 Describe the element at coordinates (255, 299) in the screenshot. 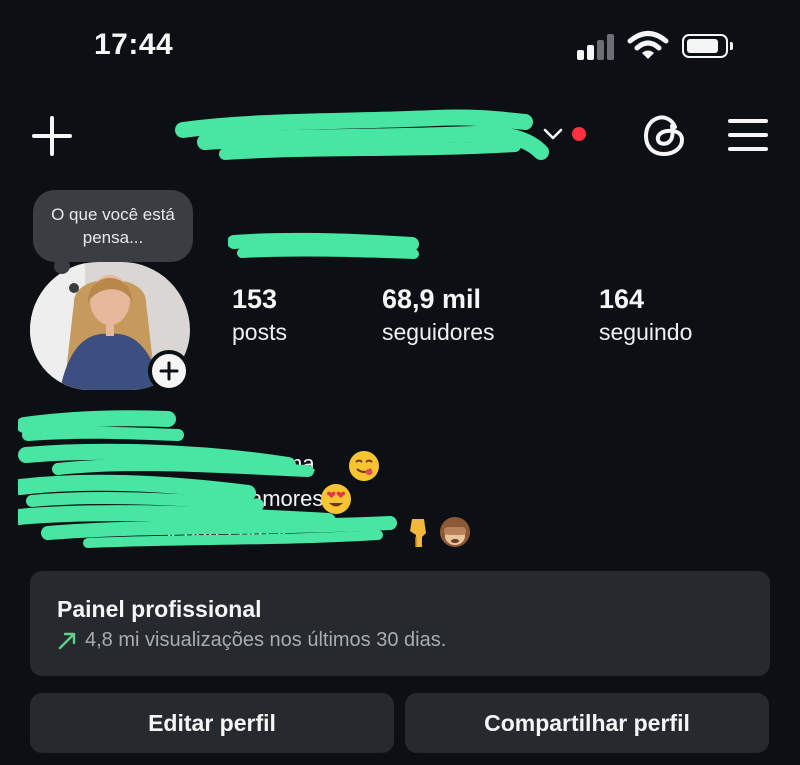

I see `stat-value: 153` at that location.